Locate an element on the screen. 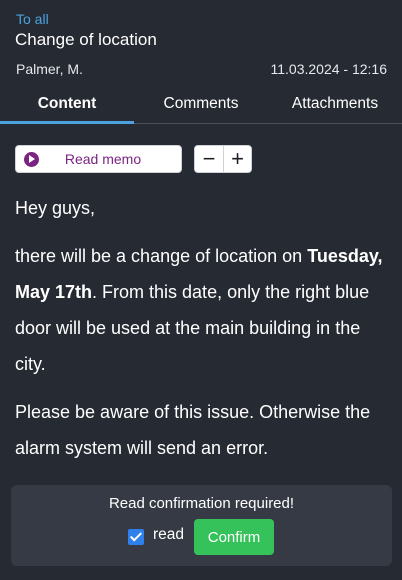 This screenshot has width=402, height=580. tab-bar: Content Comments Attachments is located at coordinates (201, 104).